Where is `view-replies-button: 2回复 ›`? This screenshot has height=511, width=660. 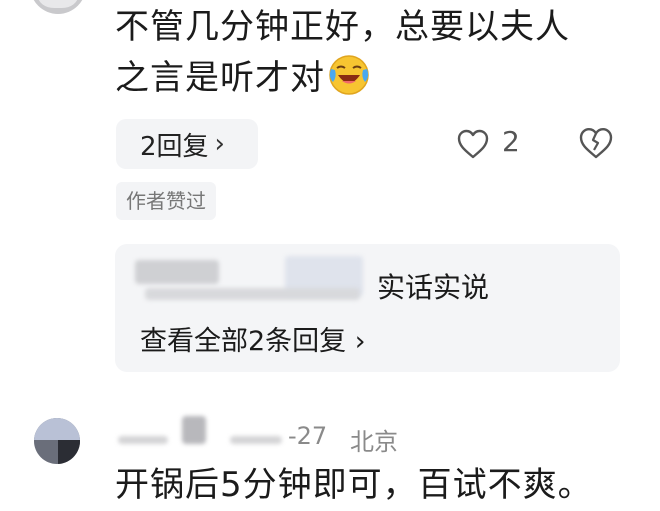 view-replies-button: 2回复 › is located at coordinates (187, 144).